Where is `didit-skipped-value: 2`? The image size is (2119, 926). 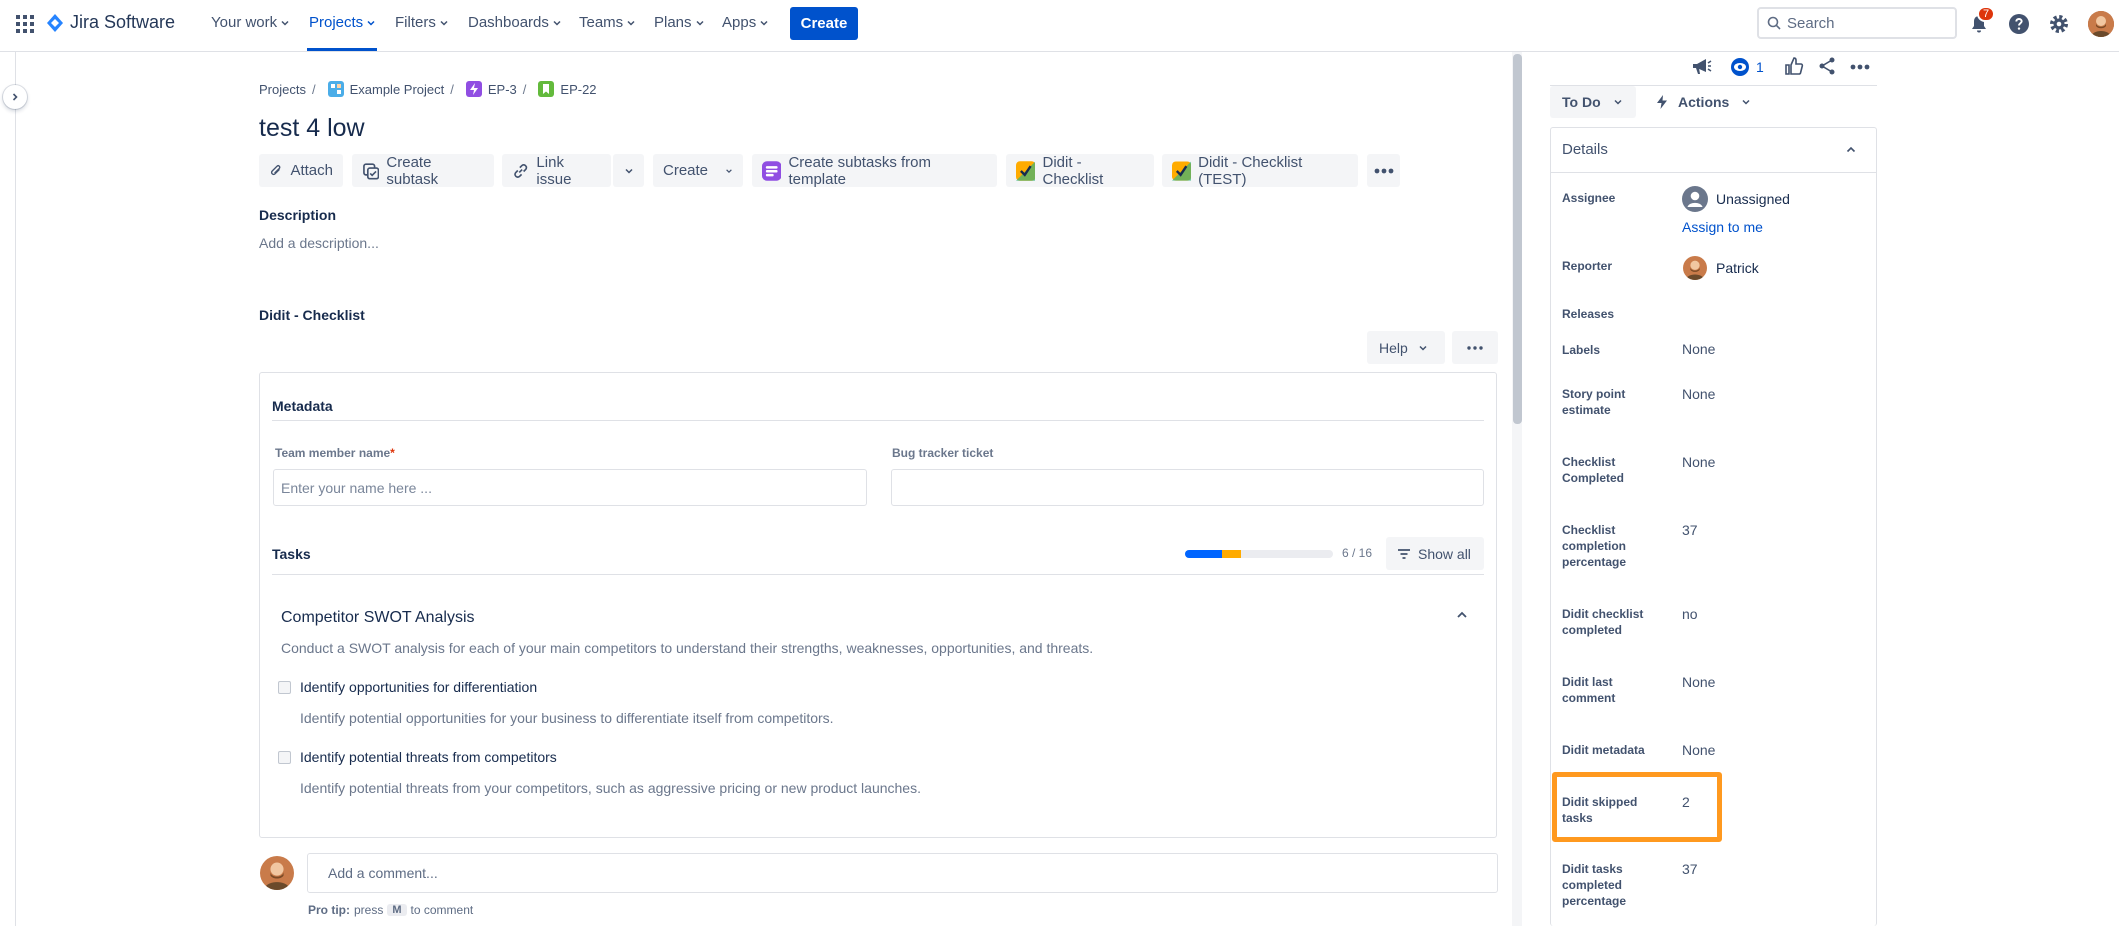 didit-skipped-value: 2 is located at coordinates (1686, 802).